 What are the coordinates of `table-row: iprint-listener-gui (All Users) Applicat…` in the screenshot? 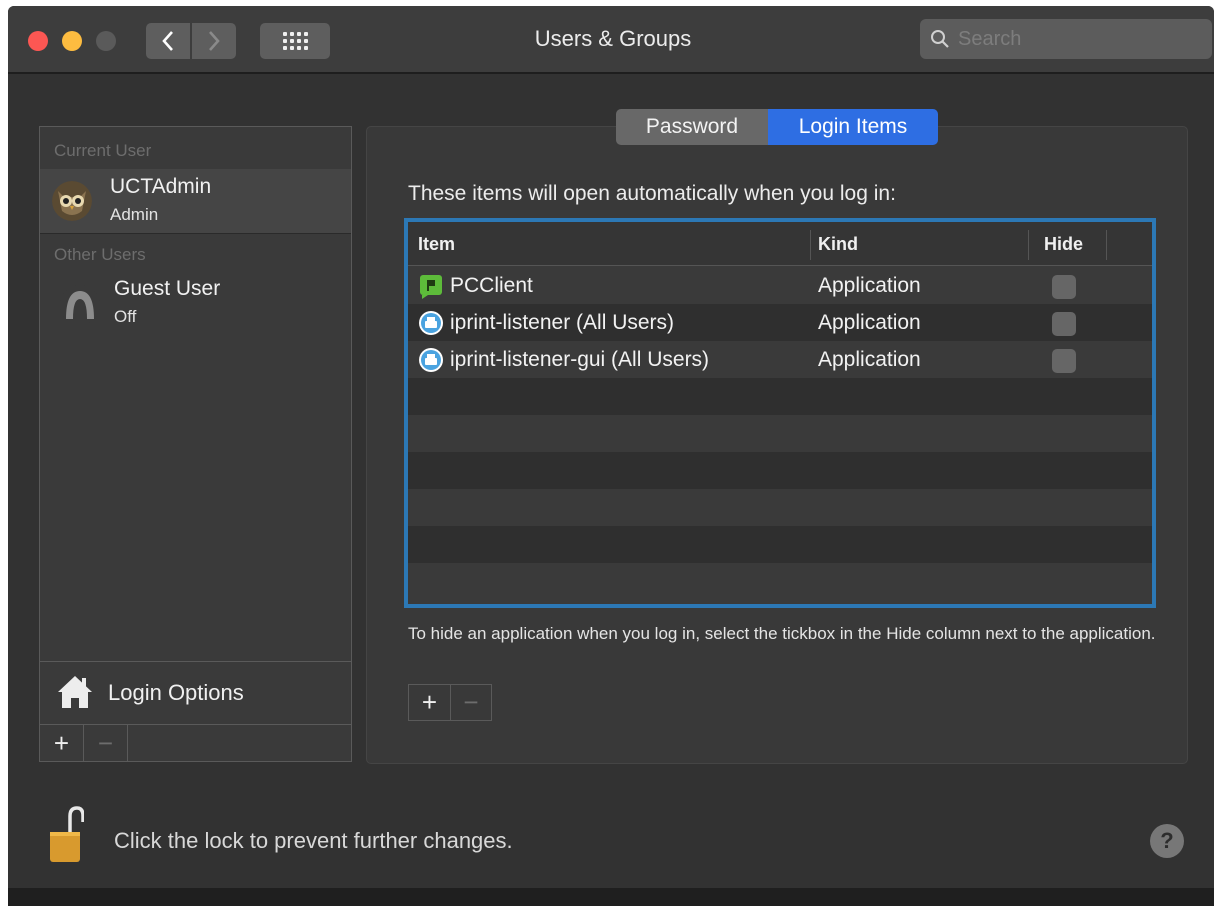 It's located at (780, 359).